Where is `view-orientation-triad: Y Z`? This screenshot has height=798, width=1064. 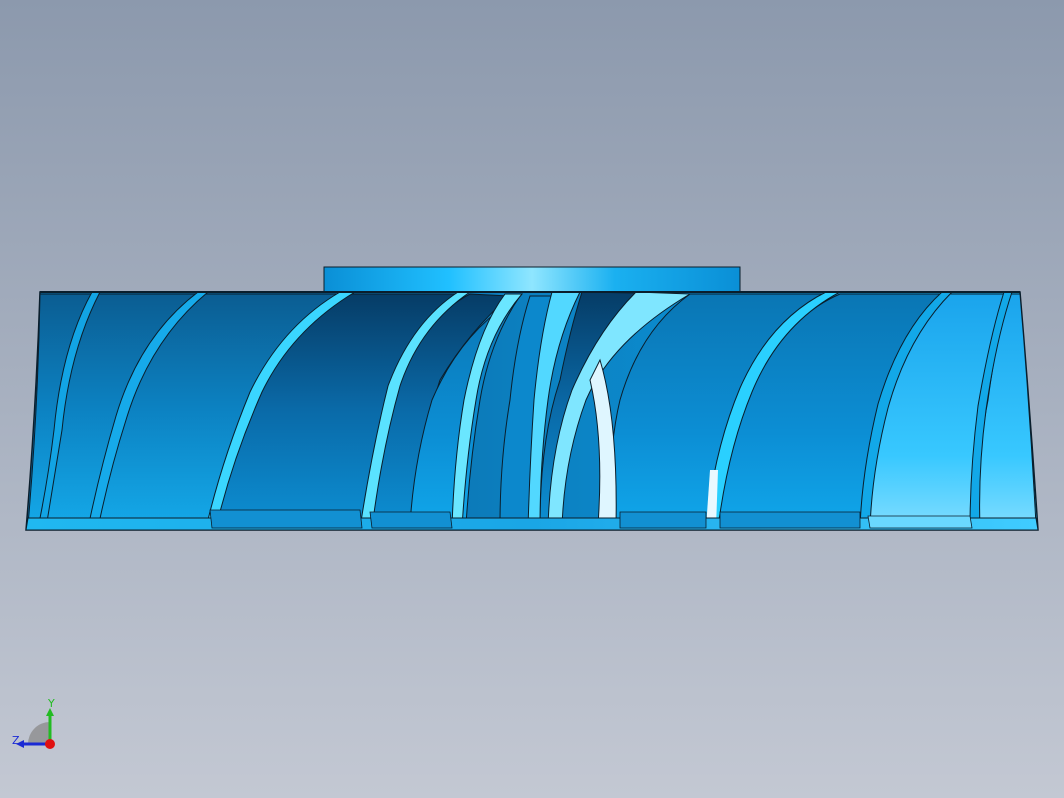 view-orientation-triad: Y Z is located at coordinates (40, 728).